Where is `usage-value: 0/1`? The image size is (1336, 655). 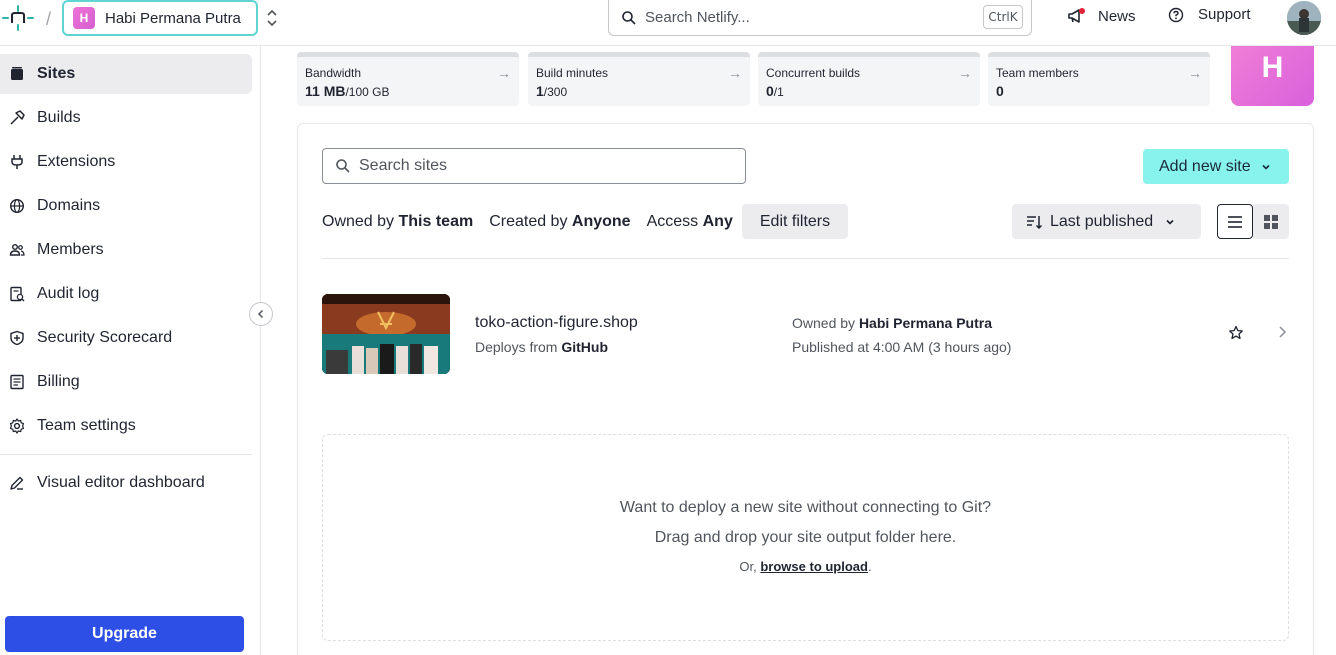 usage-value: 0/1 is located at coordinates (775, 91).